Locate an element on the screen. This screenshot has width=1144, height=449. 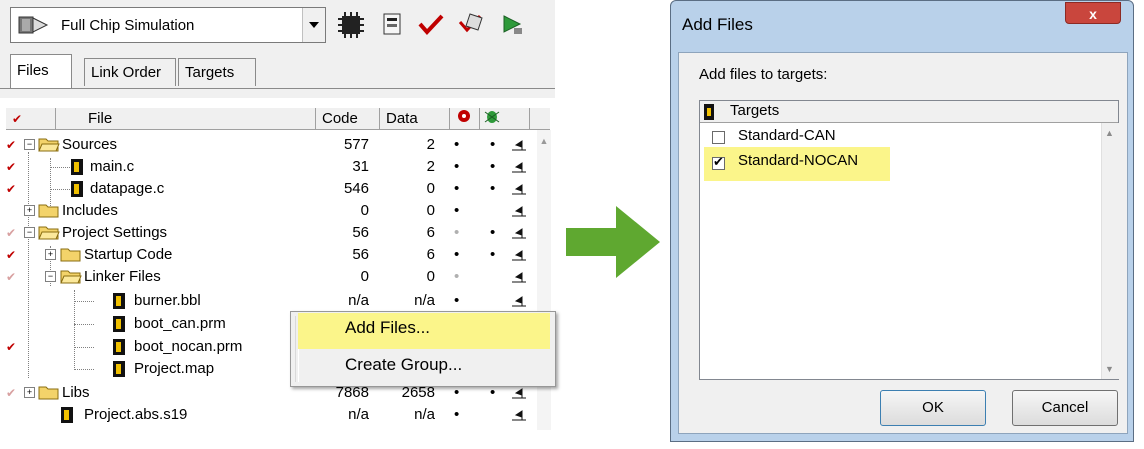
file-row-datapage-c: ✔ datapage.c 546 0 • • is located at coordinates (277, 189).